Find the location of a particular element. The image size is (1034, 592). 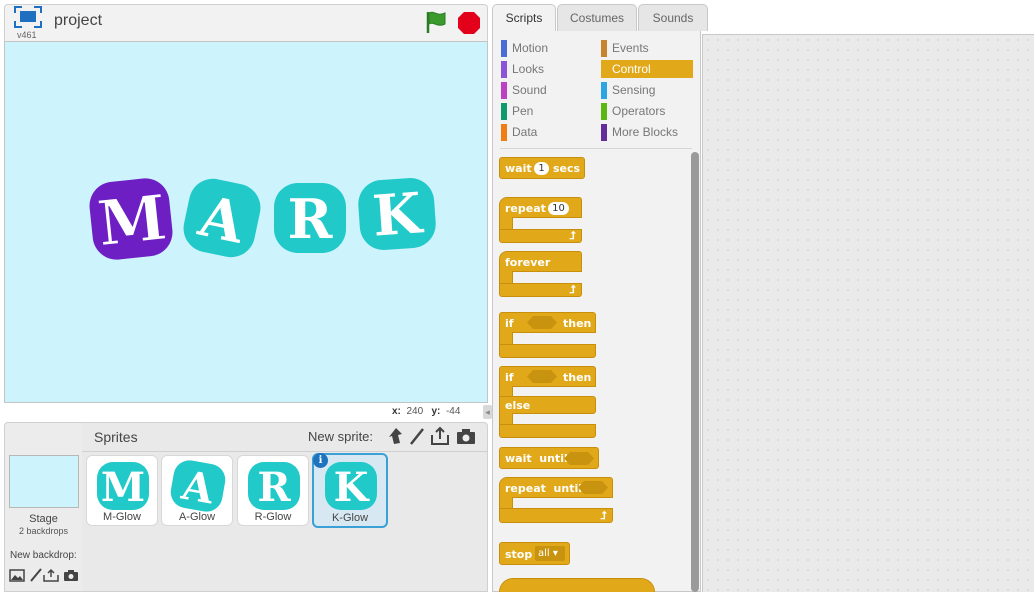

sprite-tile-r: R R-Glow is located at coordinates (273, 490).